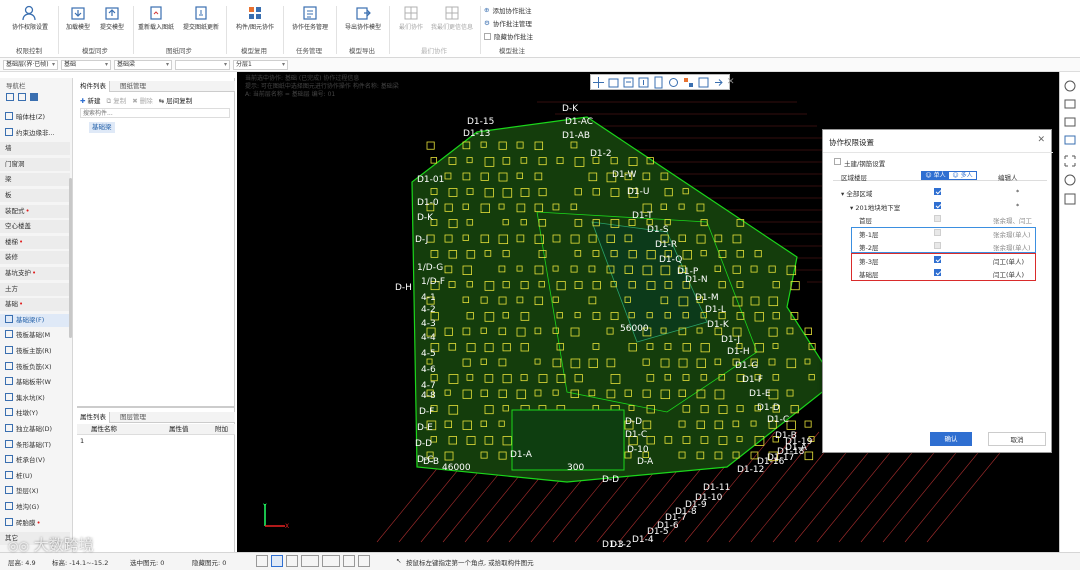 Image resolution: width=1080 pixels, height=570 pixels. What do you see at coordinates (35, 507) in the screenshot?
I see `nav-item: 地沟(G)` at bounding box center [35, 507].